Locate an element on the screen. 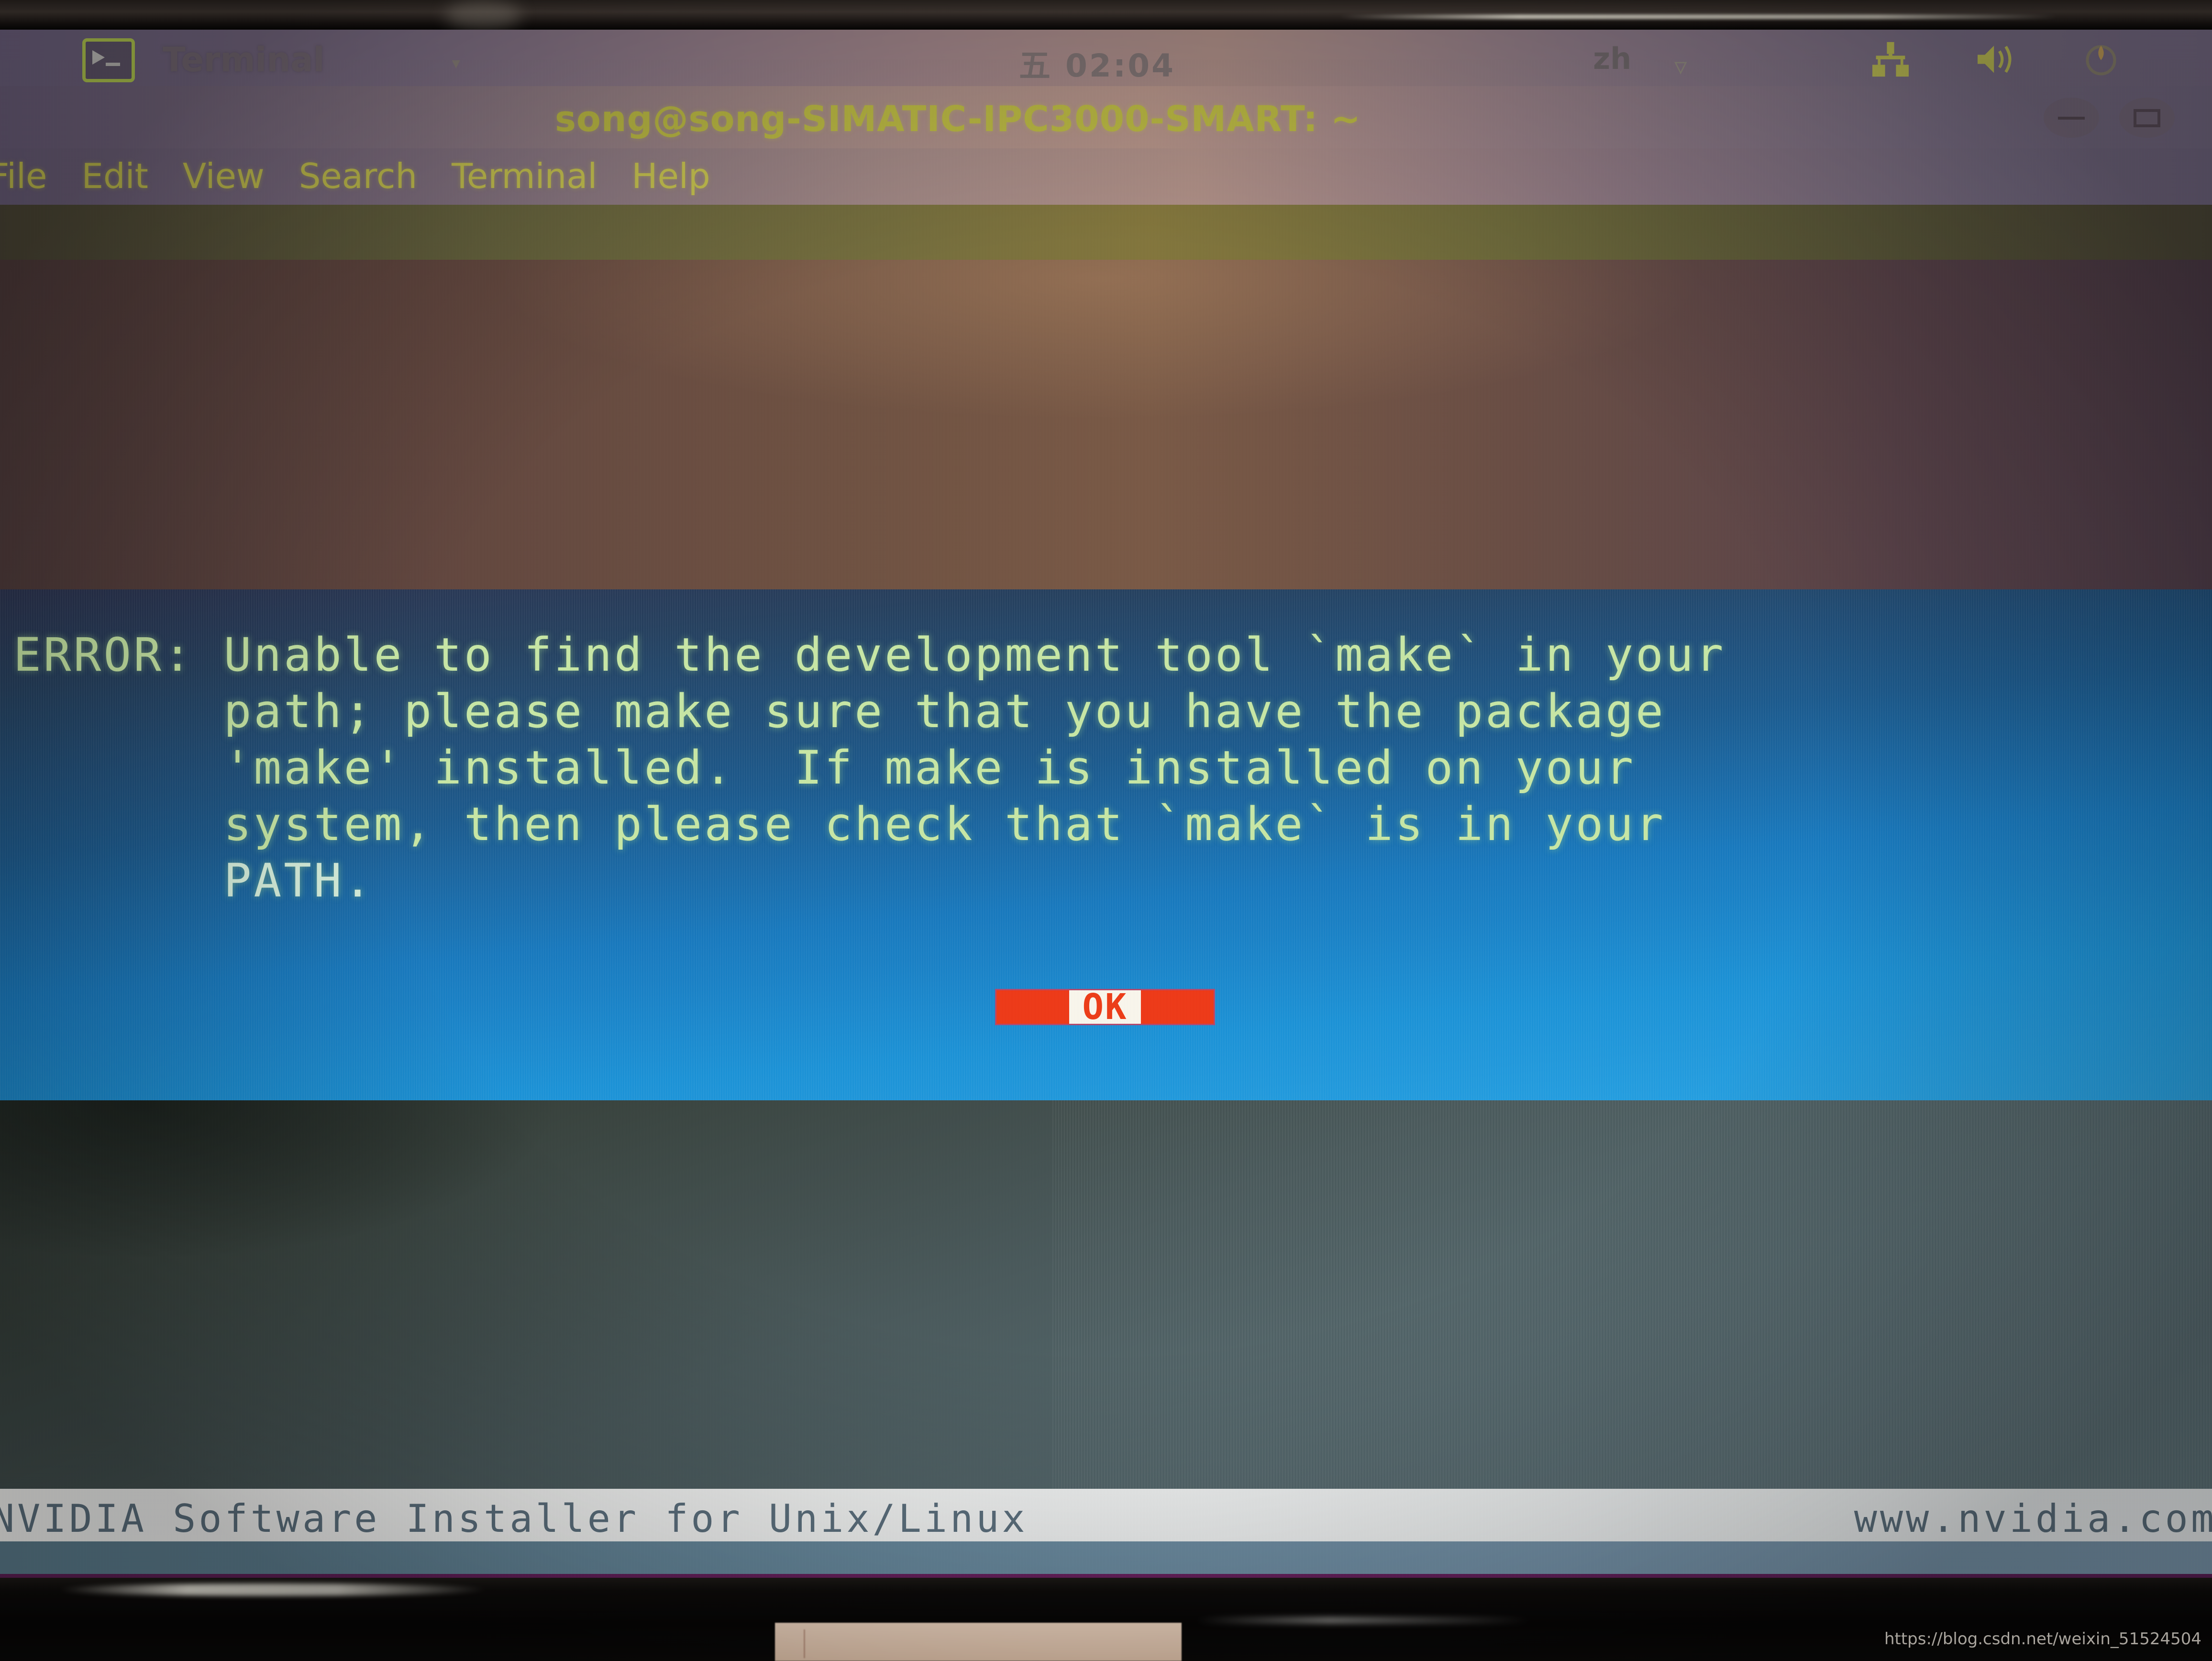 This screenshot has height=1661, width=2212. menu-item-help: Help is located at coordinates (670, 176).